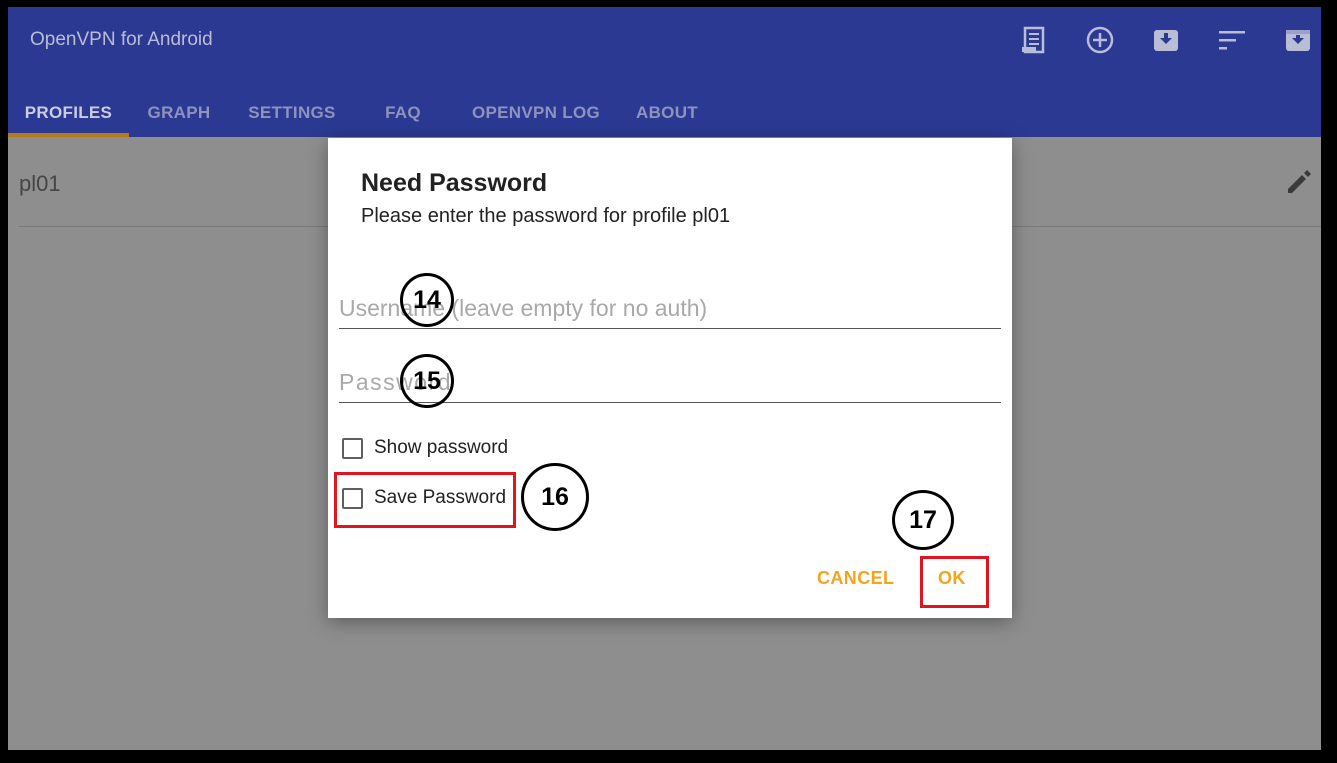  I want to click on tab-settings: SETTINGS, so click(292, 113).